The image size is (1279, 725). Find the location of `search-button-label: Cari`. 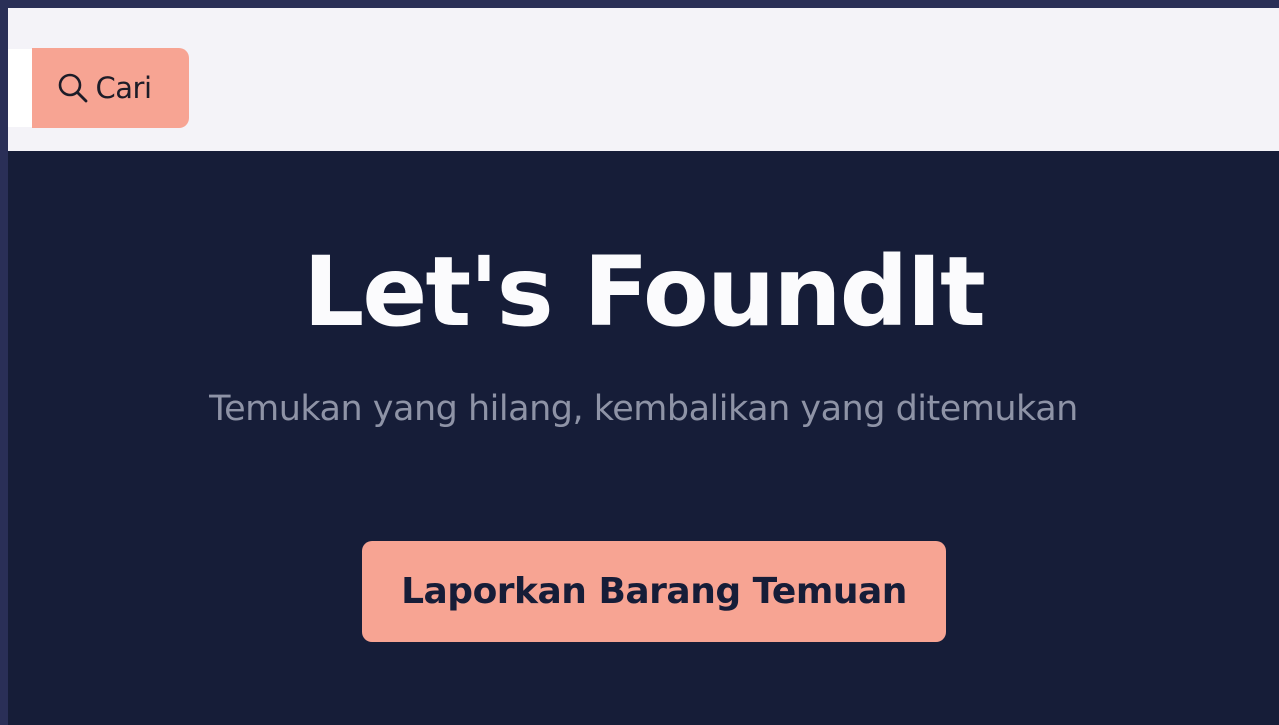

search-button-label: Cari is located at coordinates (124, 88).